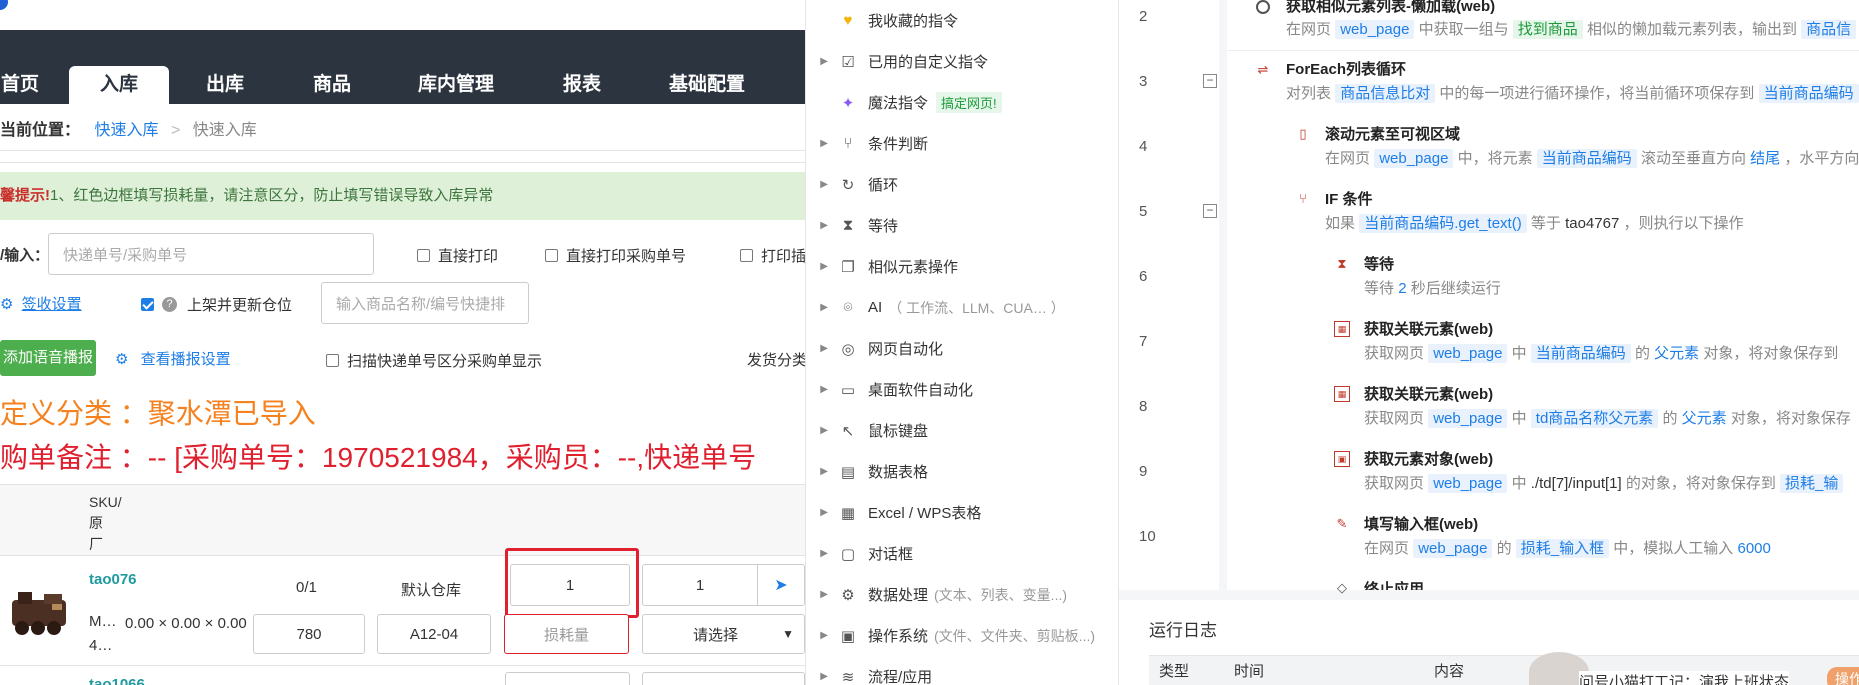 The height and width of the screenshot is (685, 1859). I want to click on desc-text: 获取网页, so click(1394, 353).